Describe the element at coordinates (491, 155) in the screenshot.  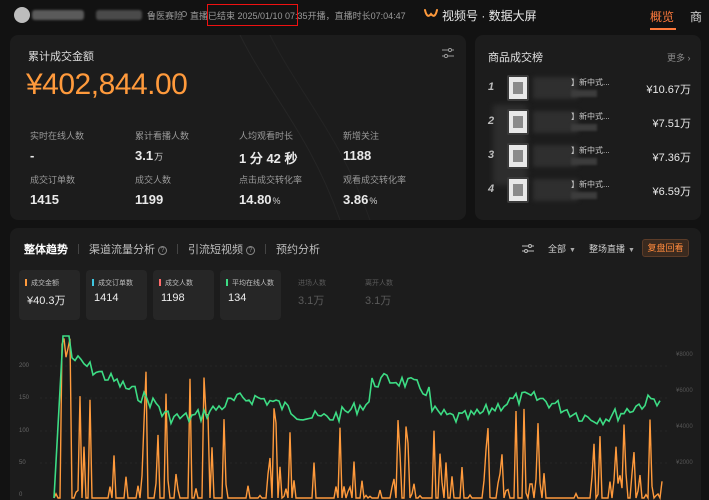
I see `rank-number: 3` at that location.